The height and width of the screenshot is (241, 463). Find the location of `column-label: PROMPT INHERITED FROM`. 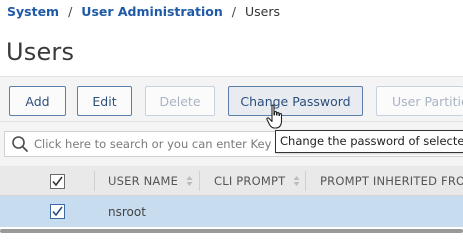

column-label: PROMPT INHERITED FROM is located at coordinates (391, 181).